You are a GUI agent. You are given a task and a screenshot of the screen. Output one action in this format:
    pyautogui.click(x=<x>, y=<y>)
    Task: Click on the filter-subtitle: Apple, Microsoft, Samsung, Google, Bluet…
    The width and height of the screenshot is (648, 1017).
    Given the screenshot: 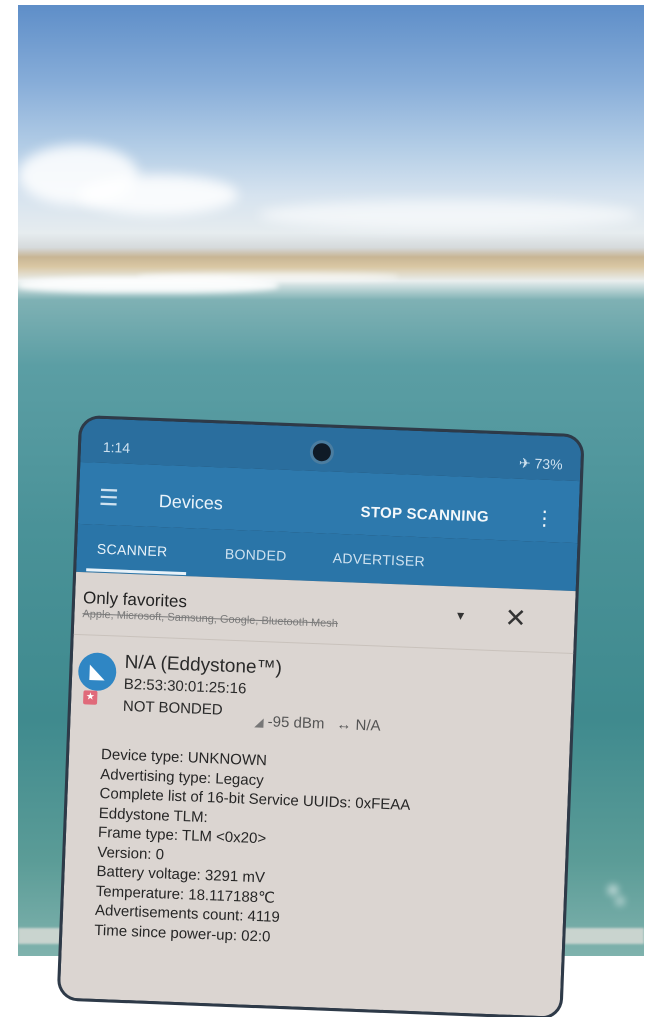 What is the action you would take?
    pyautogui.click(x=210, y=619)
    